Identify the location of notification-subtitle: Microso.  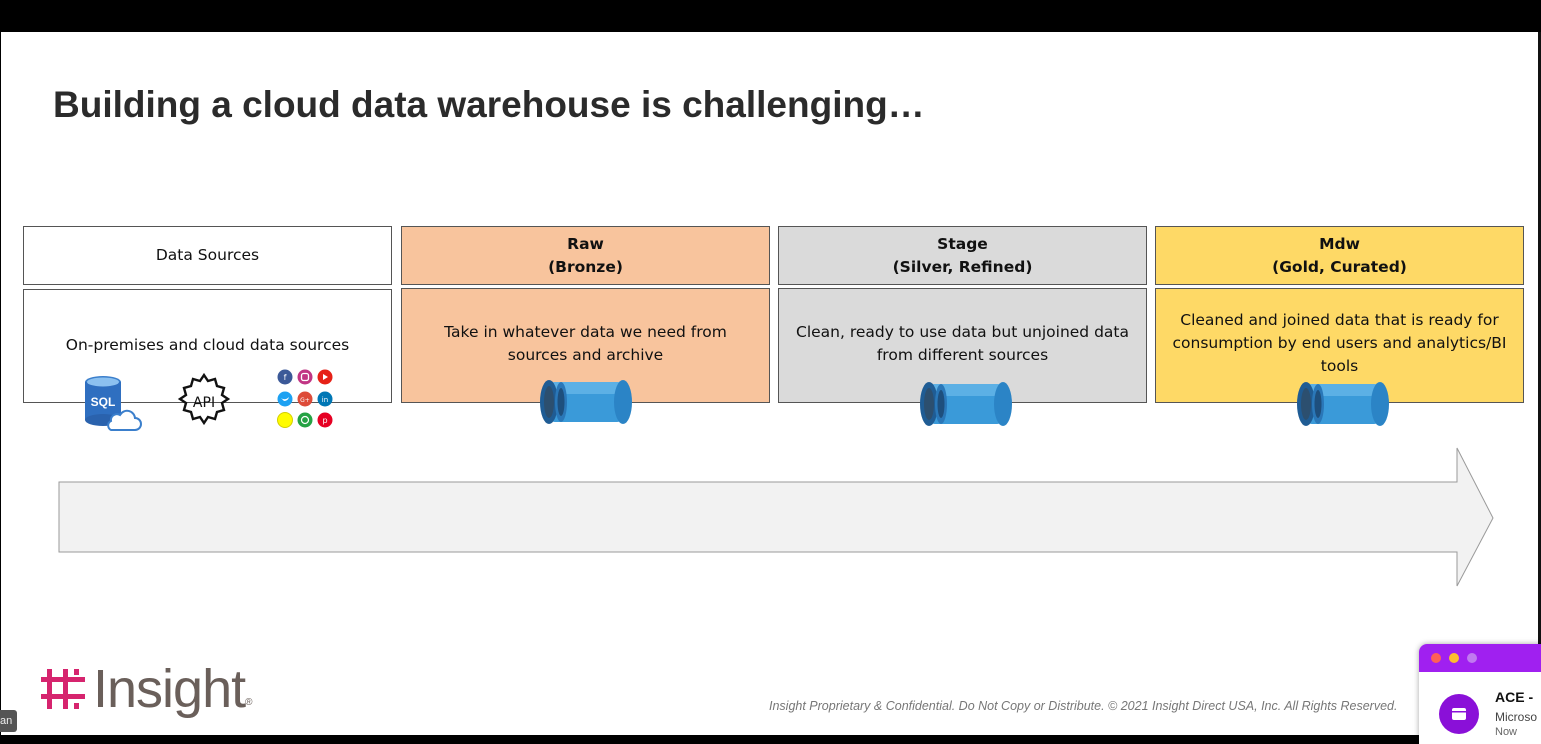
(1516, 717).